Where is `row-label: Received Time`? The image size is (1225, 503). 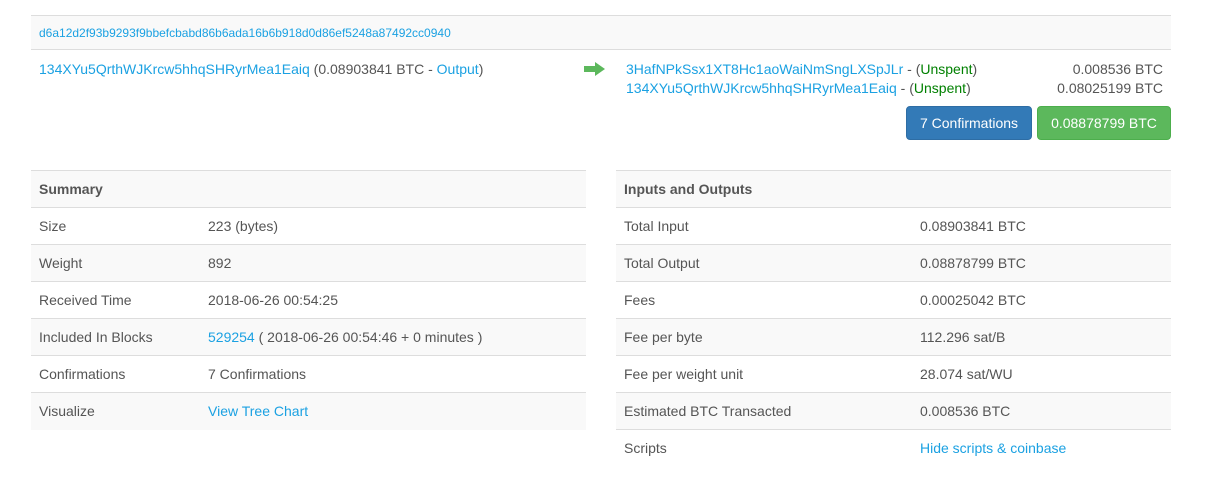 row-label: Received Time is located at coordinates (115, 300).